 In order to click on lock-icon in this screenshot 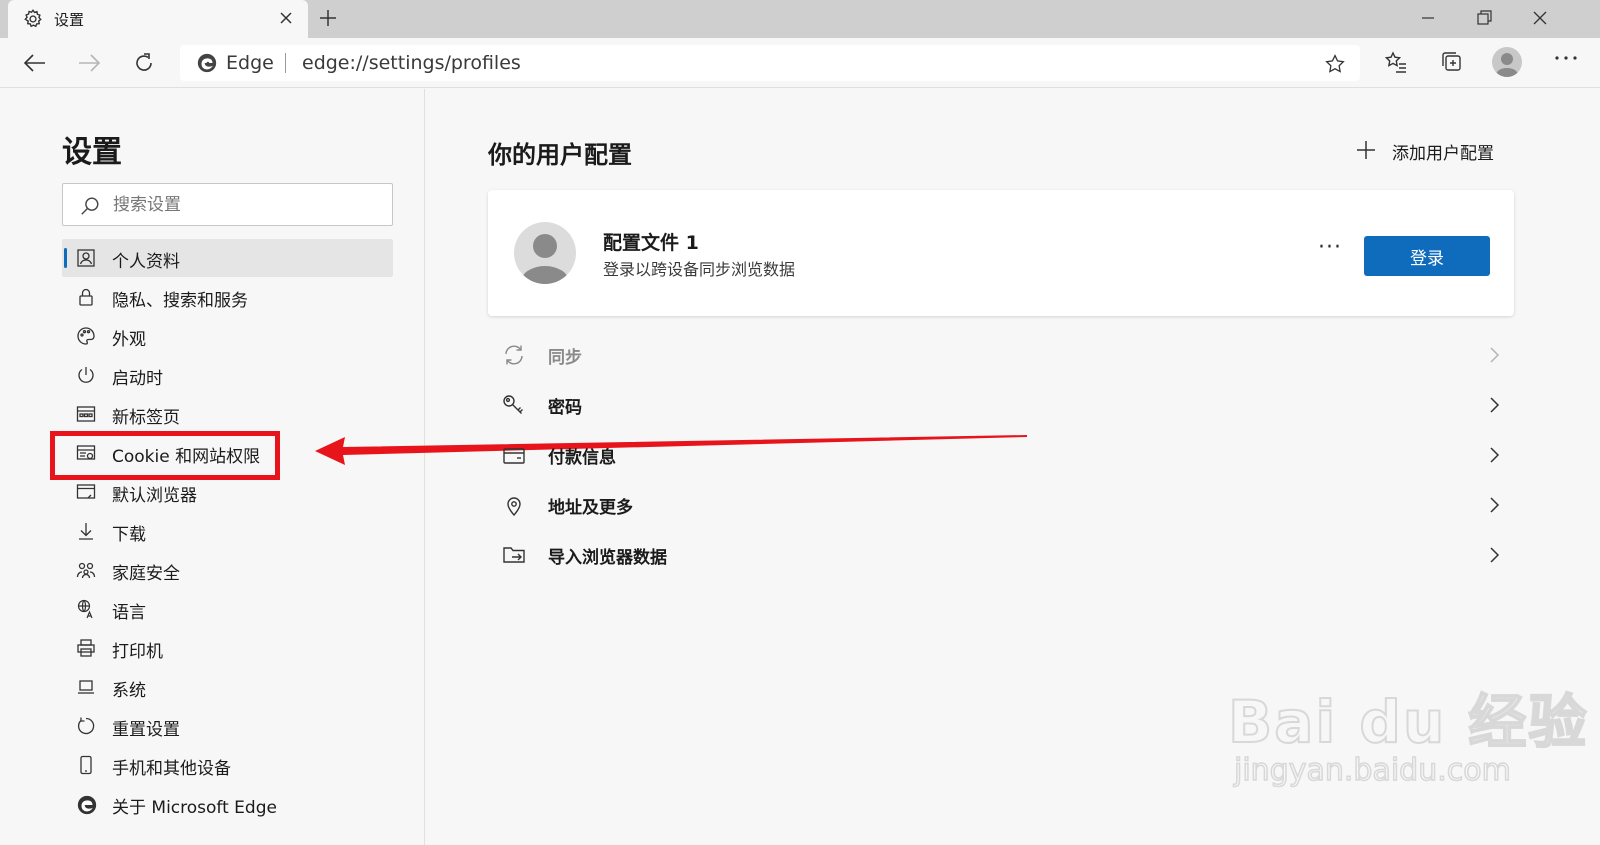, I will do `click(86, 297)`.